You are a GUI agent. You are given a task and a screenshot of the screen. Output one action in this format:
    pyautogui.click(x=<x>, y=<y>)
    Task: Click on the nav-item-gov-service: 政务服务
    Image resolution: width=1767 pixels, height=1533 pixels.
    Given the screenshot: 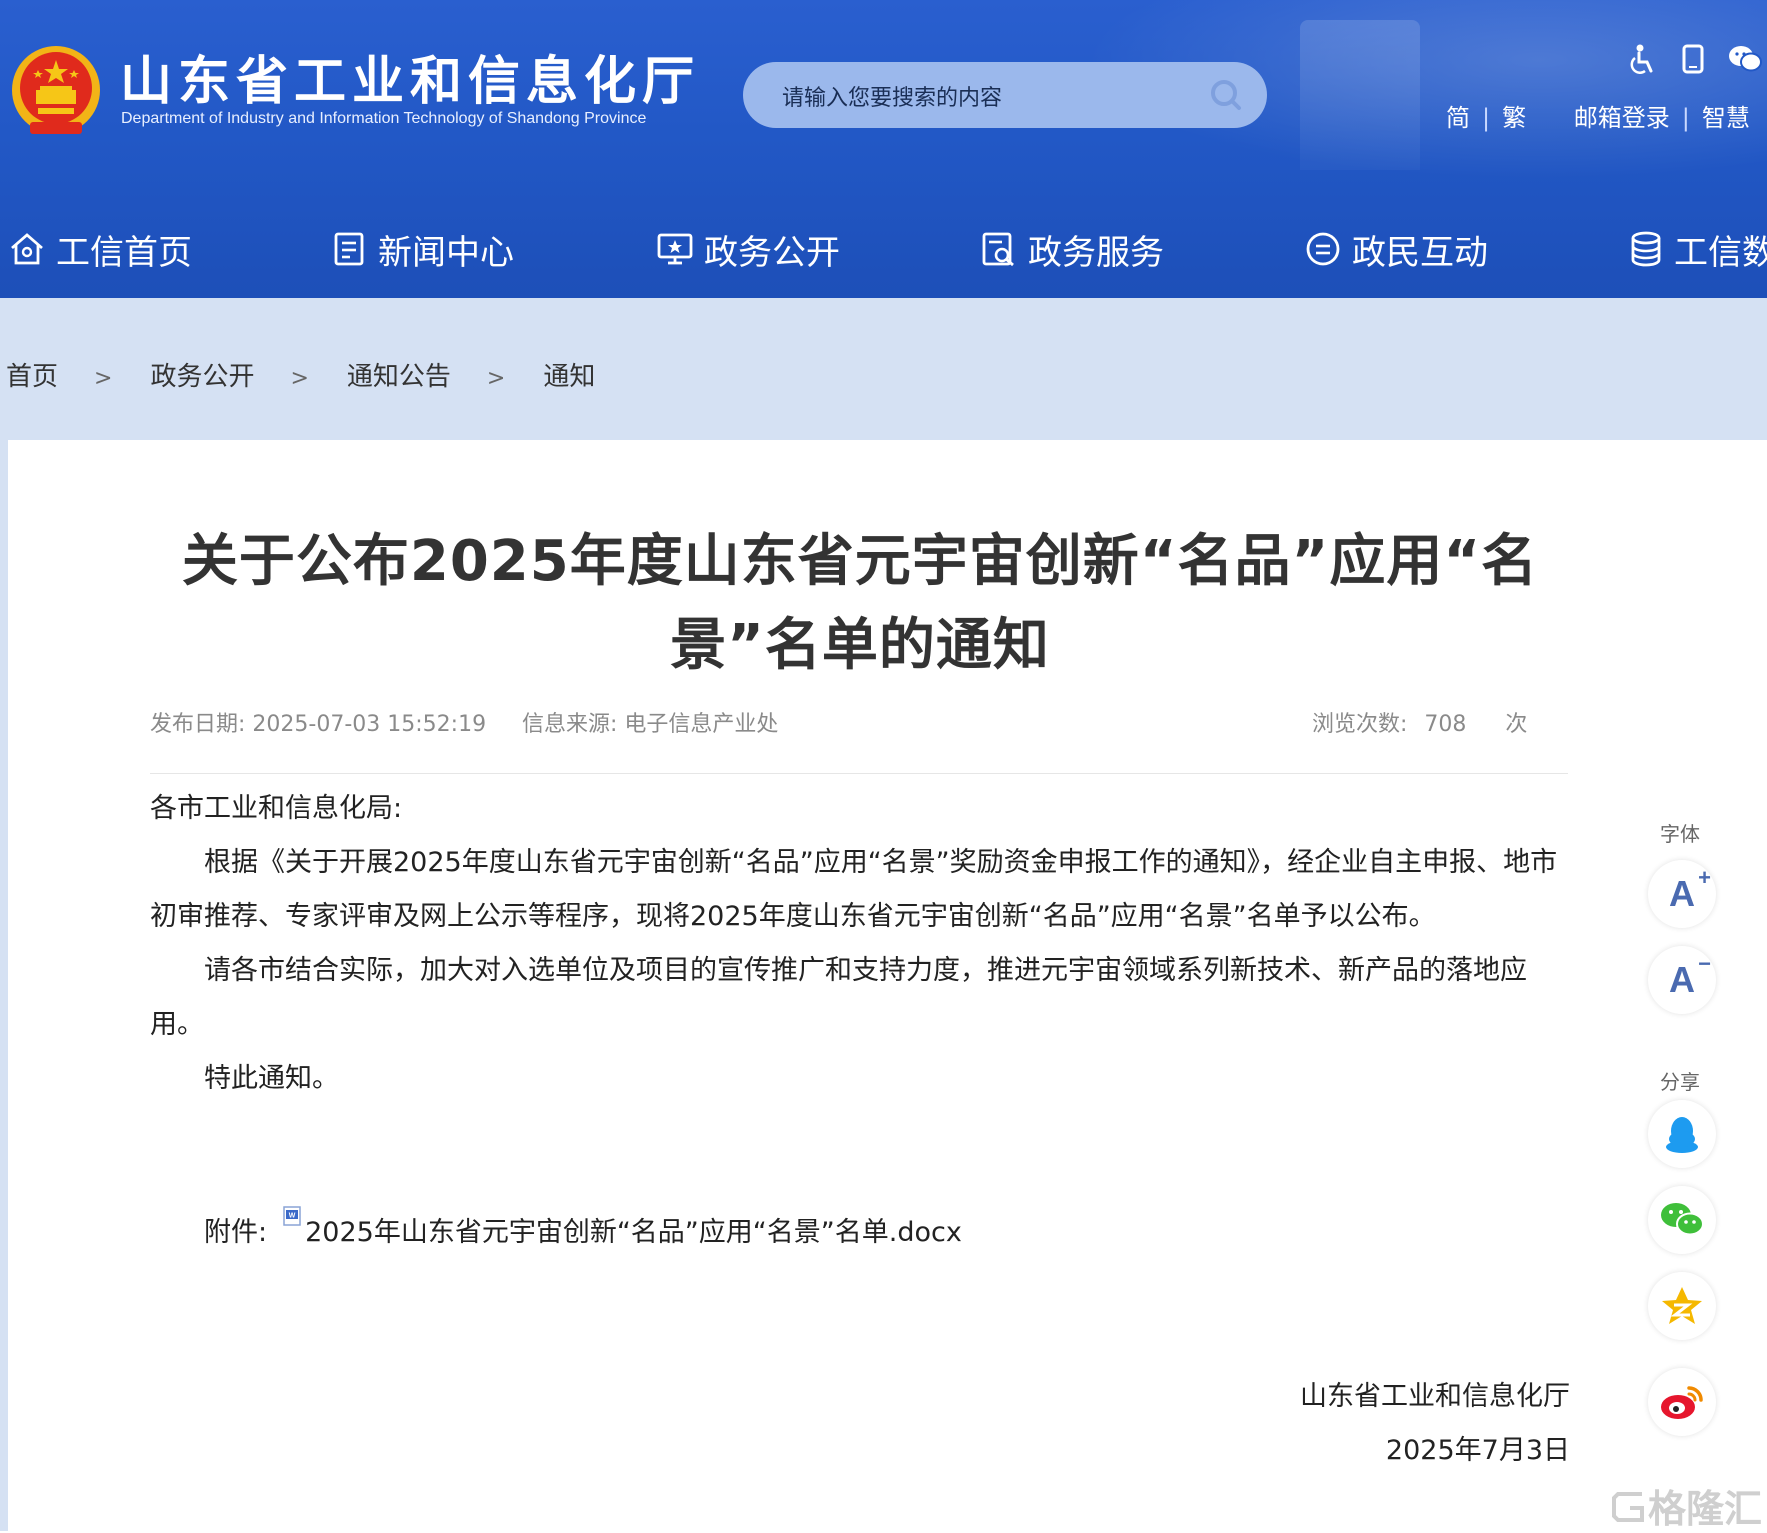 What is the action you would take?
    pyautogui.click(x=1072, y=249)
    